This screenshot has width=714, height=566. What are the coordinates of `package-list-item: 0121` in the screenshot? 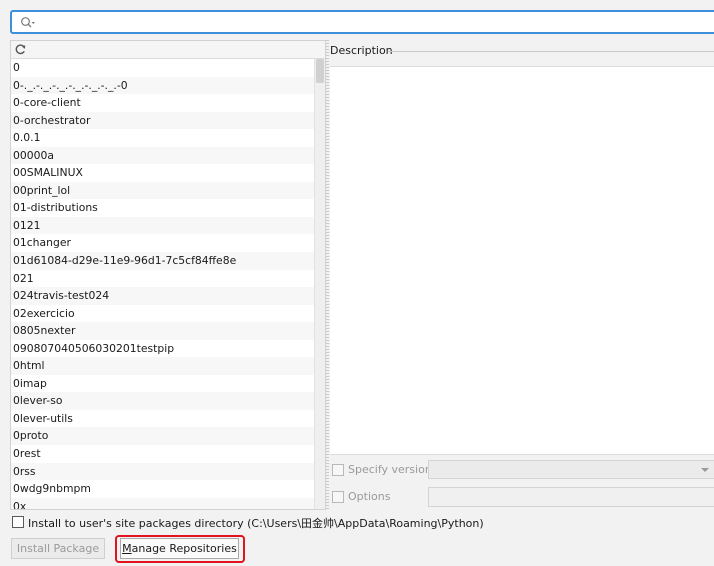 It's located at (163, 225).